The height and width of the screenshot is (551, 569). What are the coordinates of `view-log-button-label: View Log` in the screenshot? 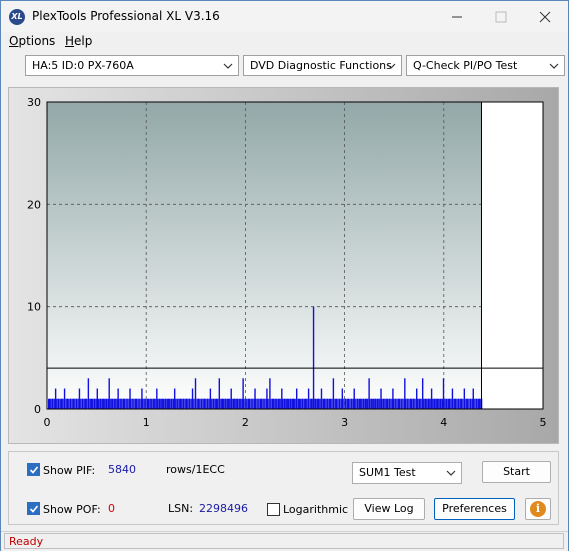 It's located at (389, 508).